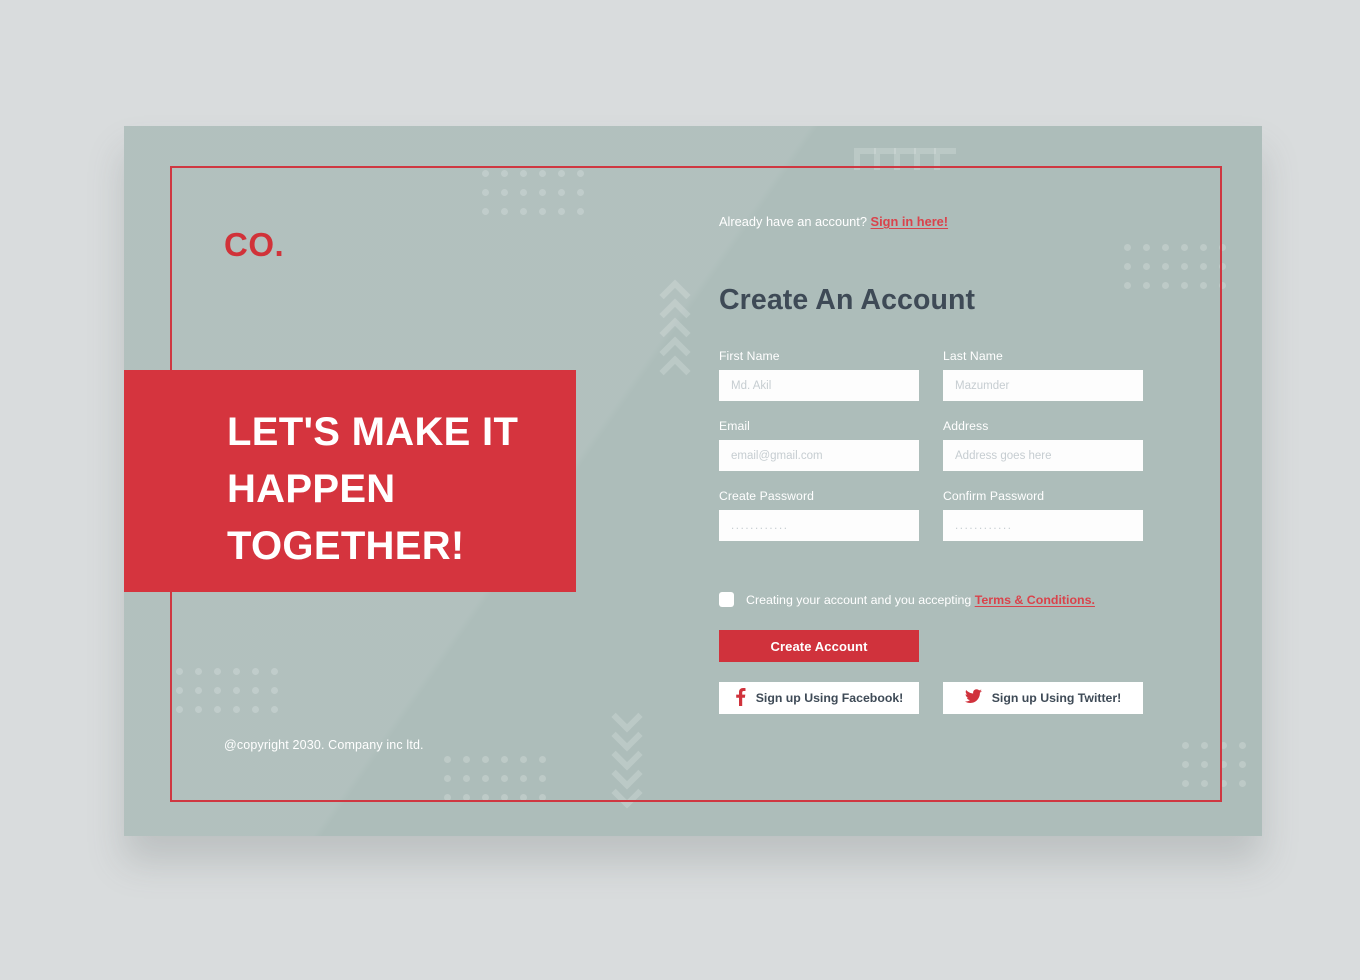 The width and height of the screenshot is (1360, 980). What do you see at coordinates (726, 599) in the screenshot?
I see `terms-checkbox` at bounding box center [726, 599].